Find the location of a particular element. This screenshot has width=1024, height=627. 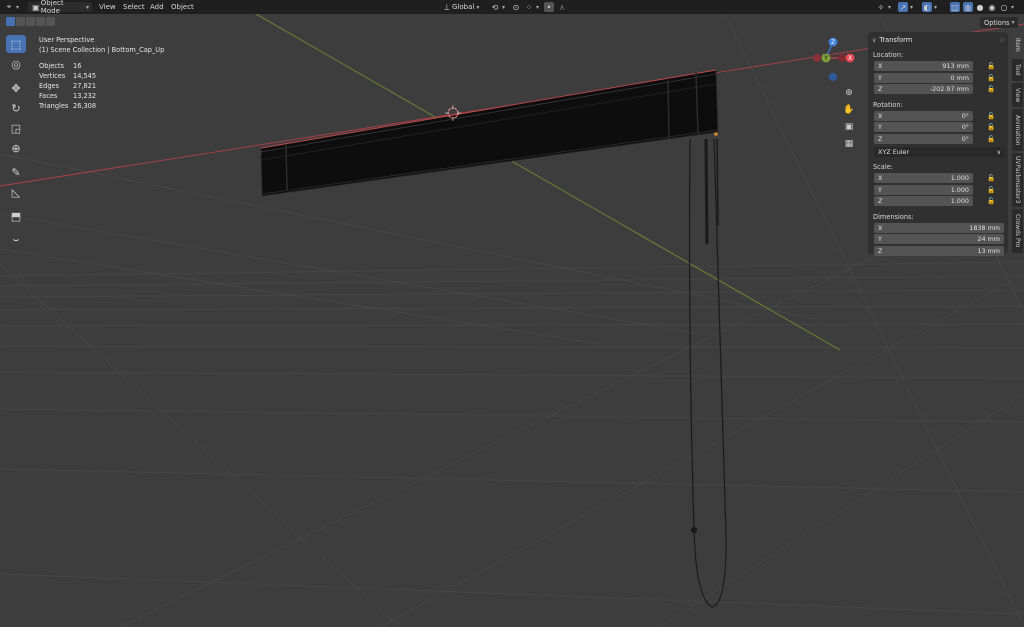

overlay-toggle: ◐ ▾ is located at coordinates (929, 7).